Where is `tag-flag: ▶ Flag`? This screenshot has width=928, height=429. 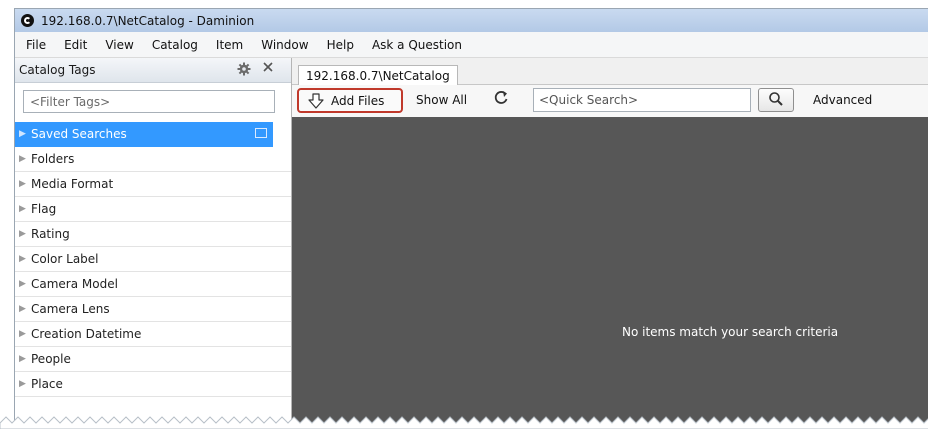 tag-flag: ▶ Flag is located at coordinates (153, 209).